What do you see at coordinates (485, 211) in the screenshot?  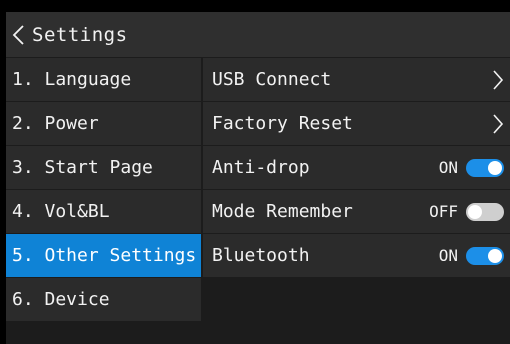 I see `mode-remember-toggle` at bounding box center [485, 211].